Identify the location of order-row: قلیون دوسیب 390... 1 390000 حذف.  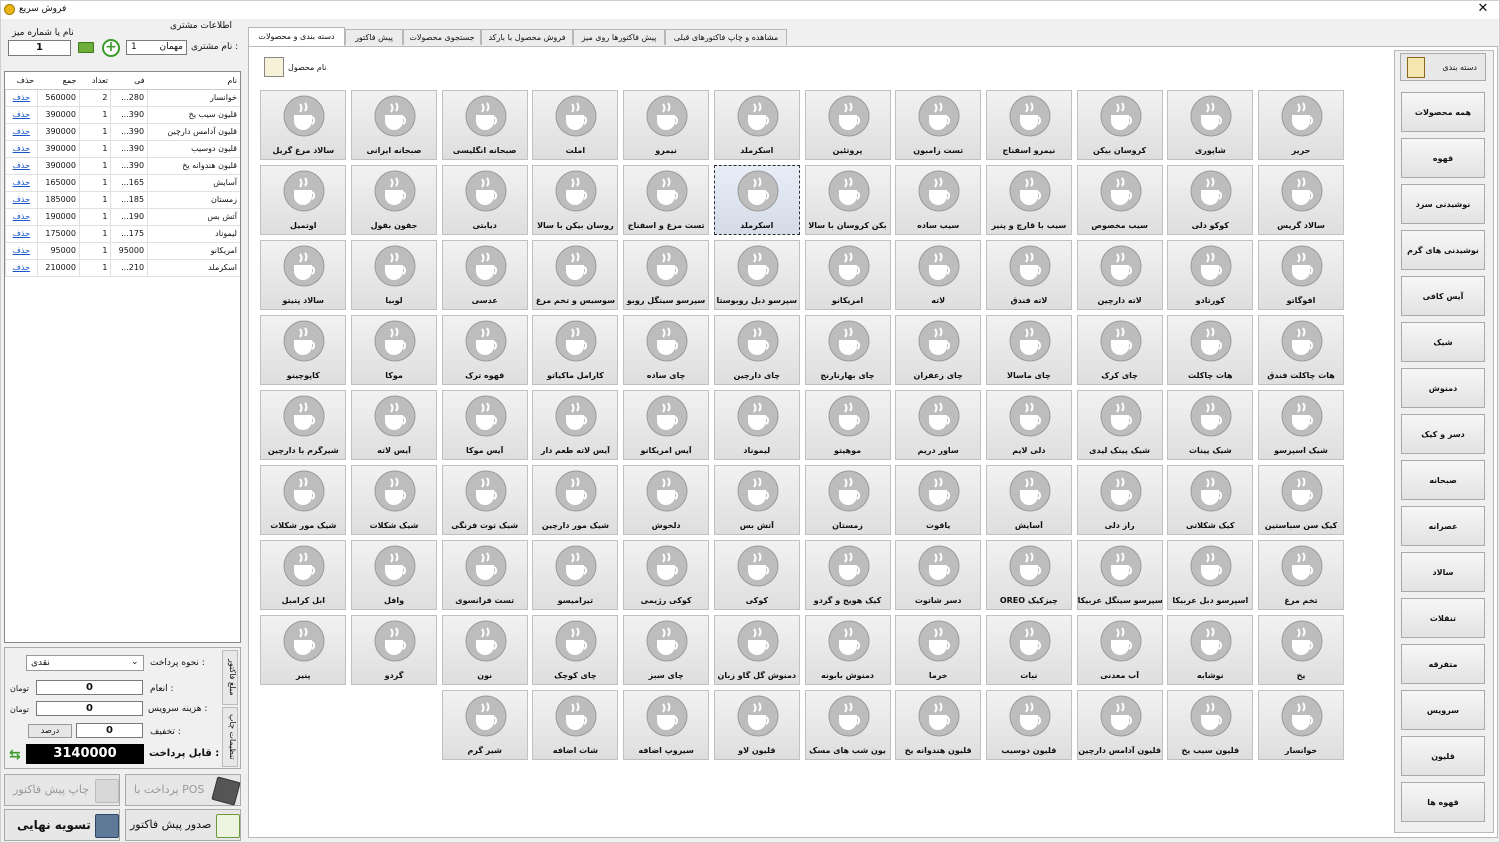
(122, 149).